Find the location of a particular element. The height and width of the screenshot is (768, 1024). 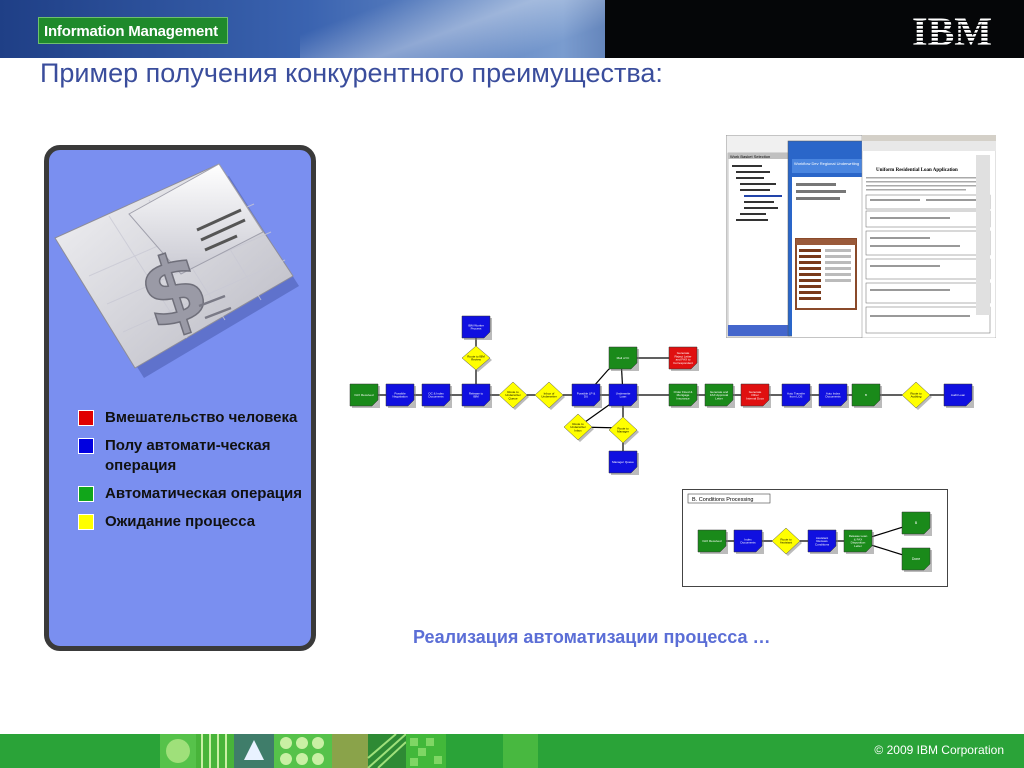

conditions-node: Done is located at coordinates (916, 559).